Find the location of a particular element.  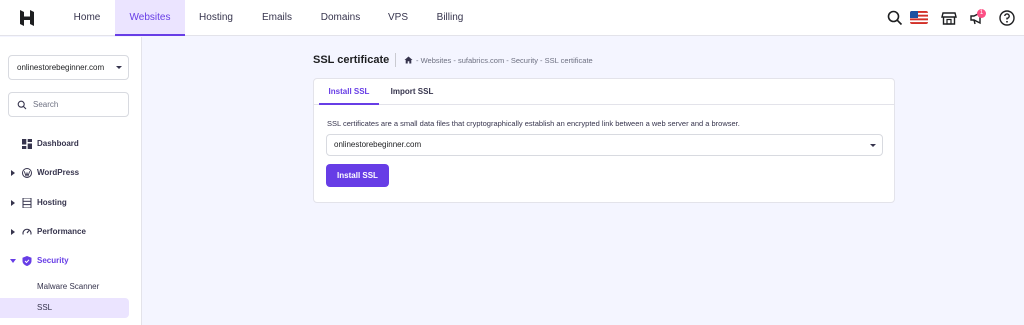

nav-hosting: Hosting is located at coordinates (216, 18).